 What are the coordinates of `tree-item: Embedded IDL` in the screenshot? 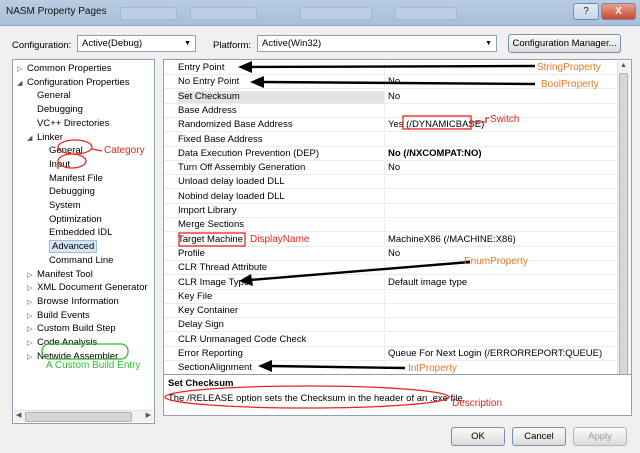 It's located at (75, 232).